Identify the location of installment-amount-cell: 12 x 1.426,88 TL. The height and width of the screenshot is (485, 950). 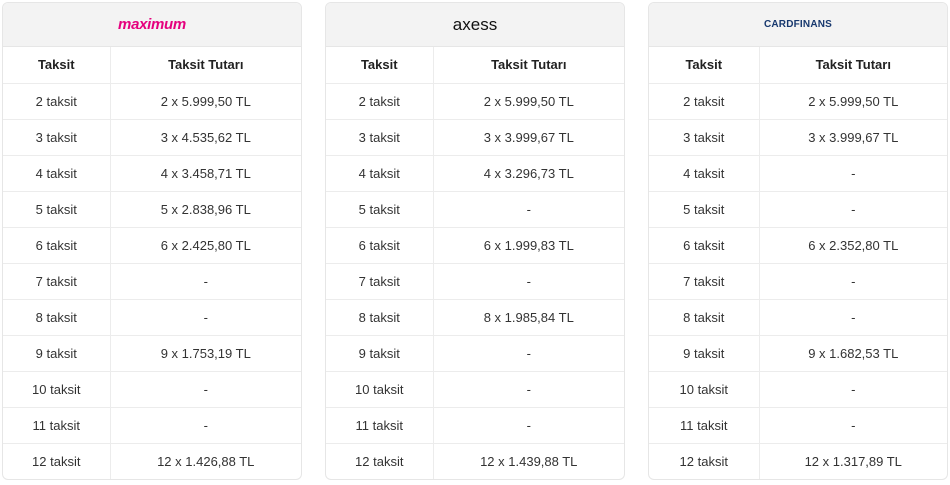
(206, 461).